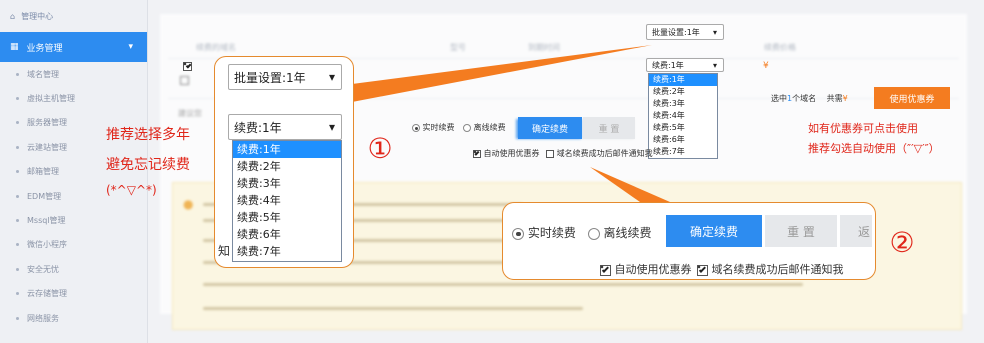  I want to click on dropdown-option: 续费:1年, so click(287, 149).